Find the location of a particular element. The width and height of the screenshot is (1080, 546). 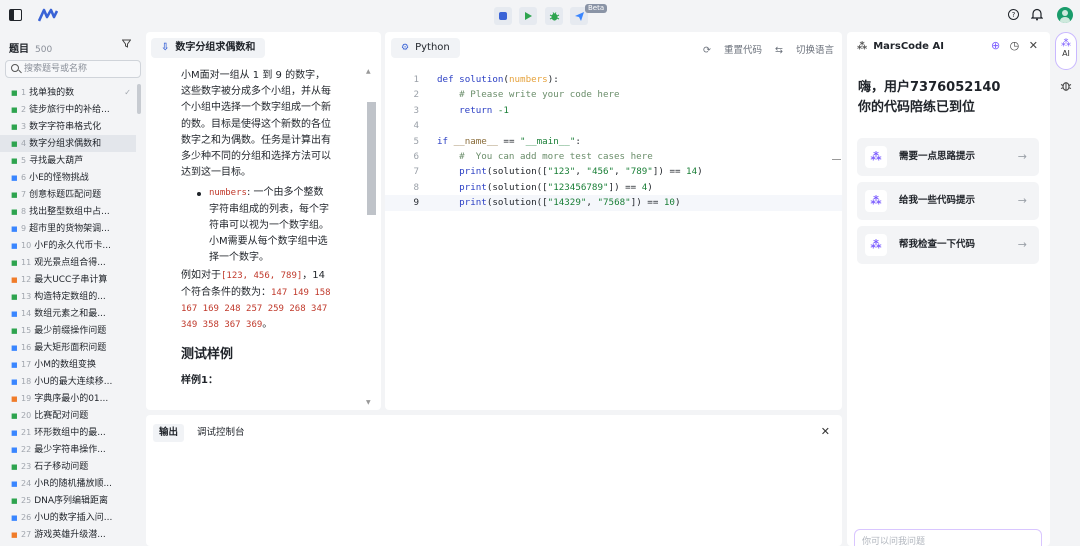

sidebar-scrollbar is located at coordinates (139, 99).